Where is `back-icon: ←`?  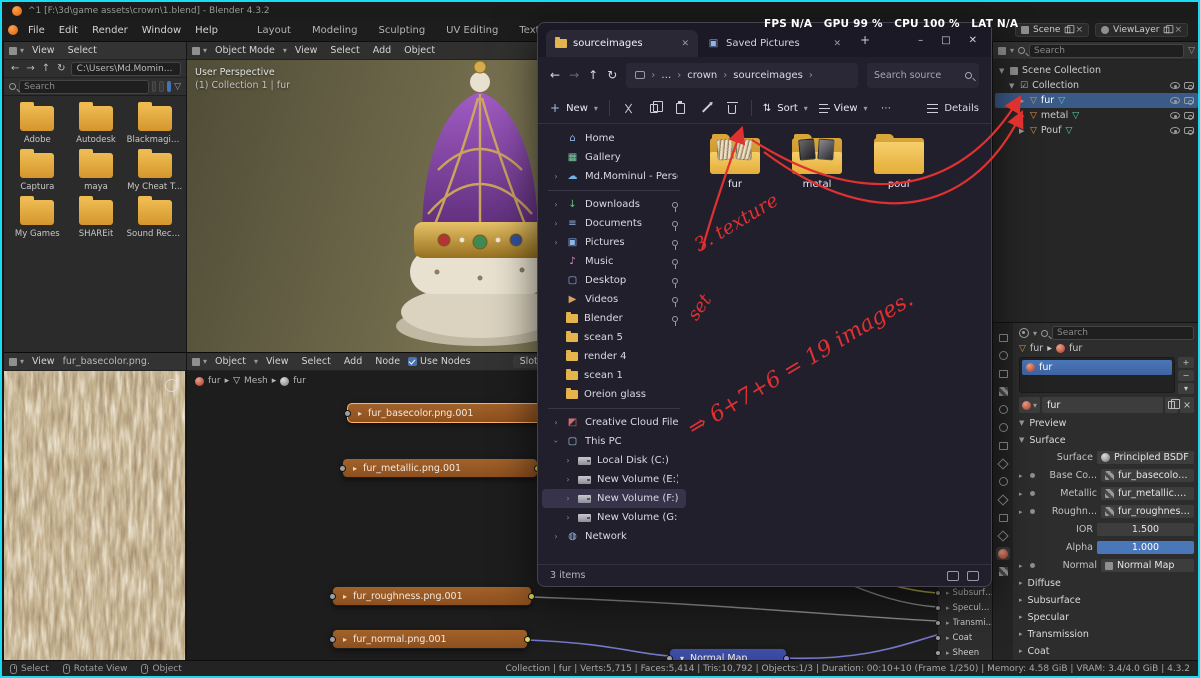 back-icon: ← is located at coordinates (15, 68).